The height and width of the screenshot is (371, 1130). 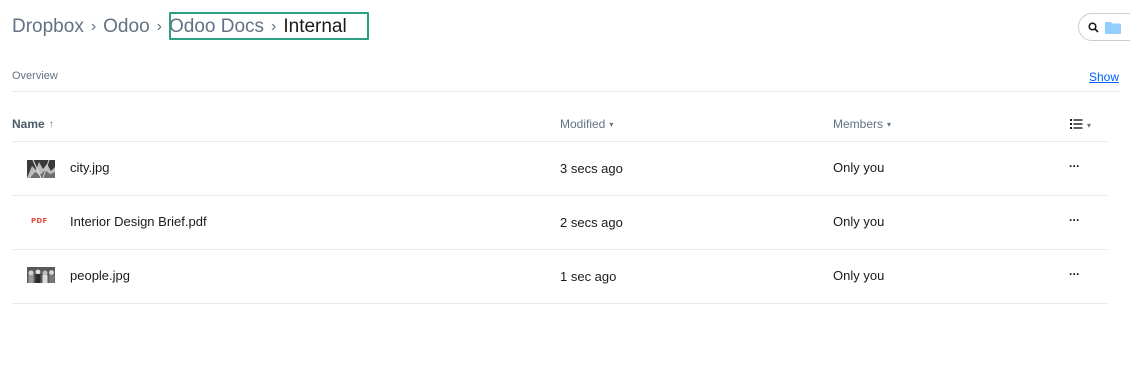 I want to click on table-row: city.jpg 3 secs ago Only you ···, so click(x=559, y=169).